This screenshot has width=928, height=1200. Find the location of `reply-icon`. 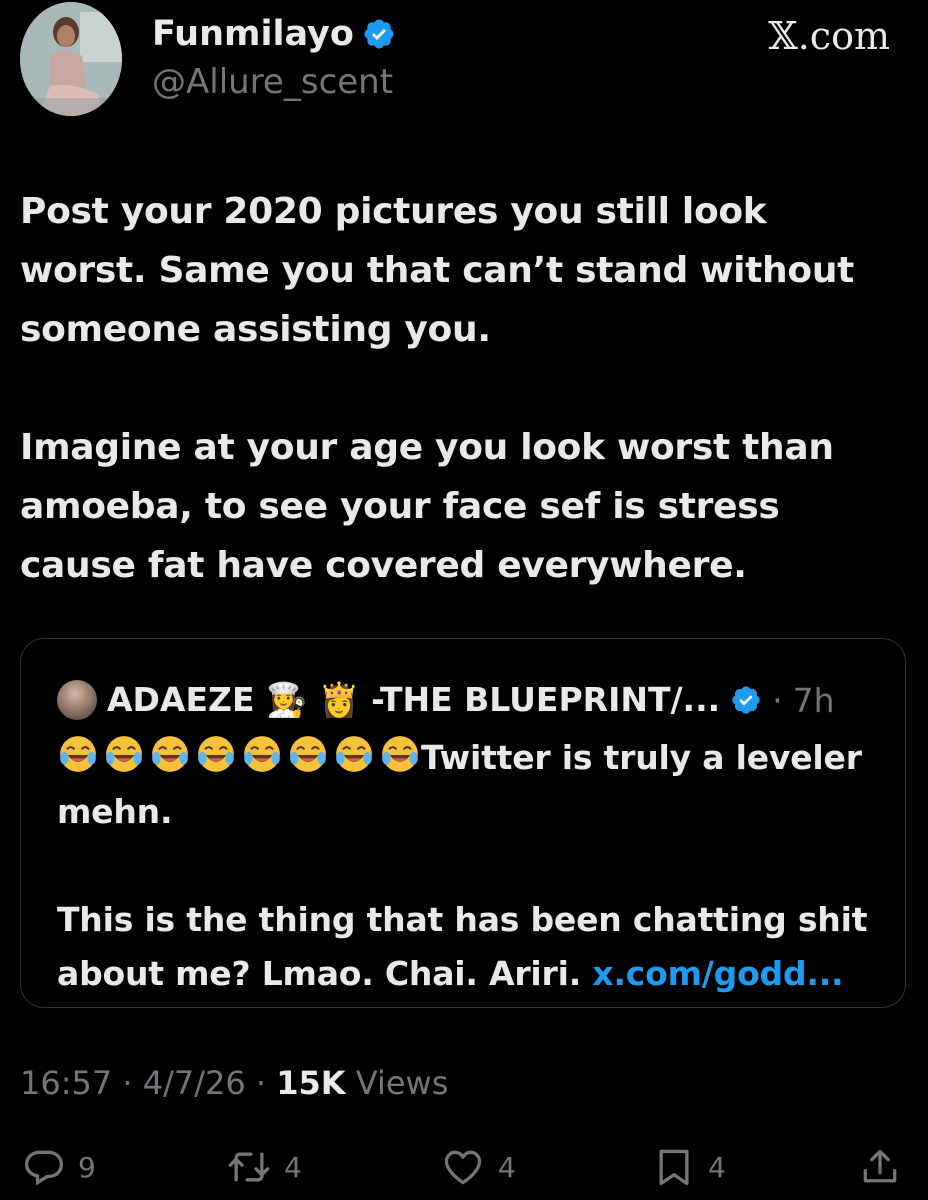

reply-icon is located at coordinates (44, 1167).